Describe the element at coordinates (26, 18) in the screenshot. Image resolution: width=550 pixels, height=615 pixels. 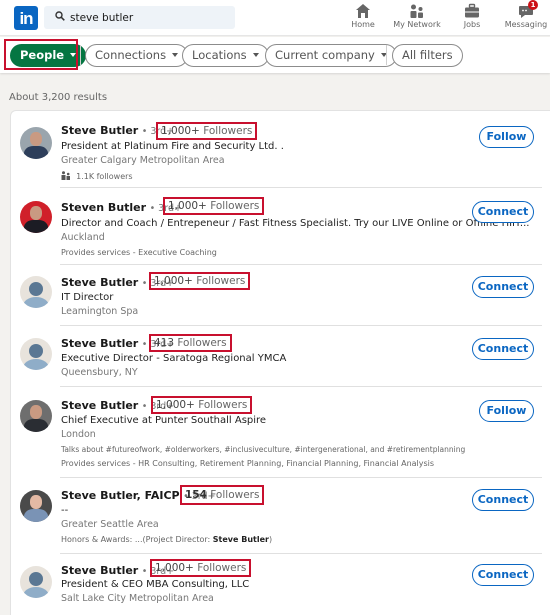
I see `linkedin-logo: in` at that location.